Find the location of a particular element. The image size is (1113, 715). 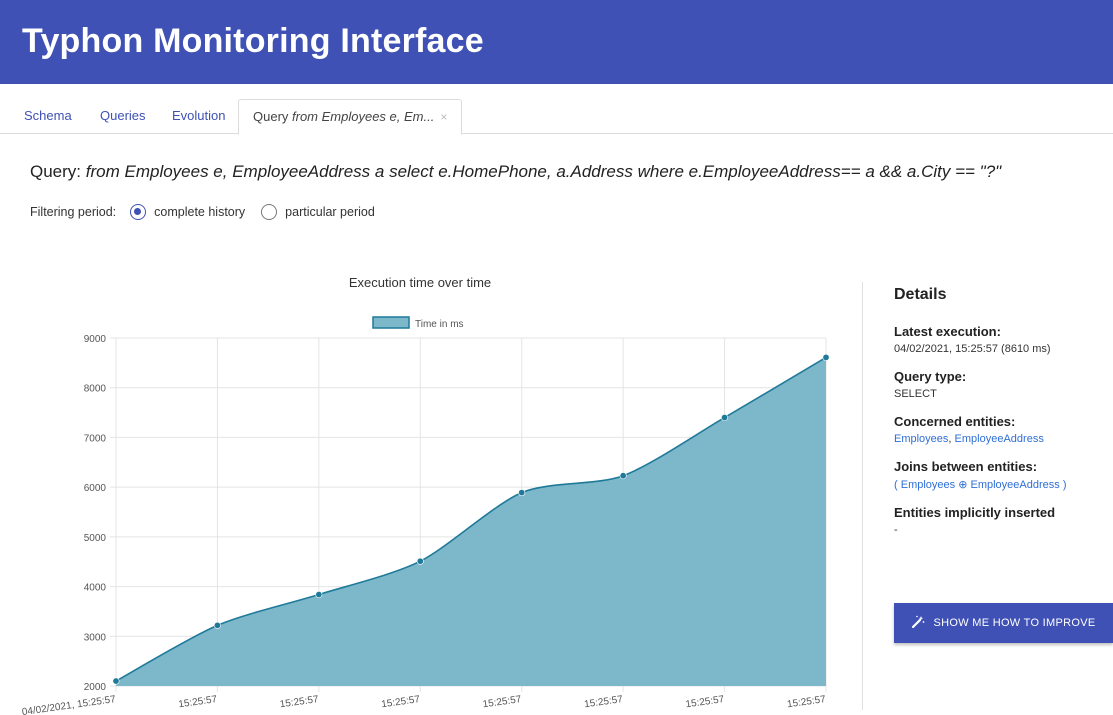

y-tick-label: 5000 is located at coordinates (95, 538).